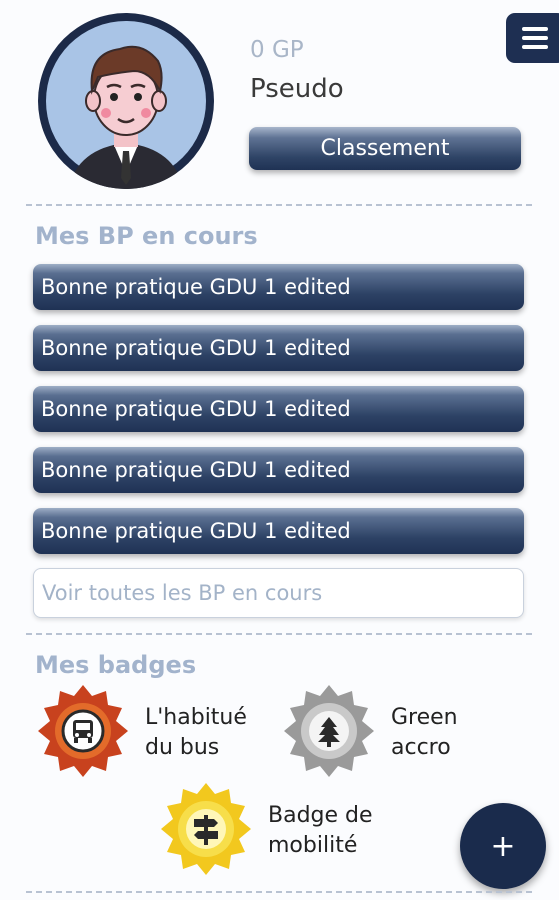  I want to click on badge-label: Badge de mobilité, so click(320, 830).